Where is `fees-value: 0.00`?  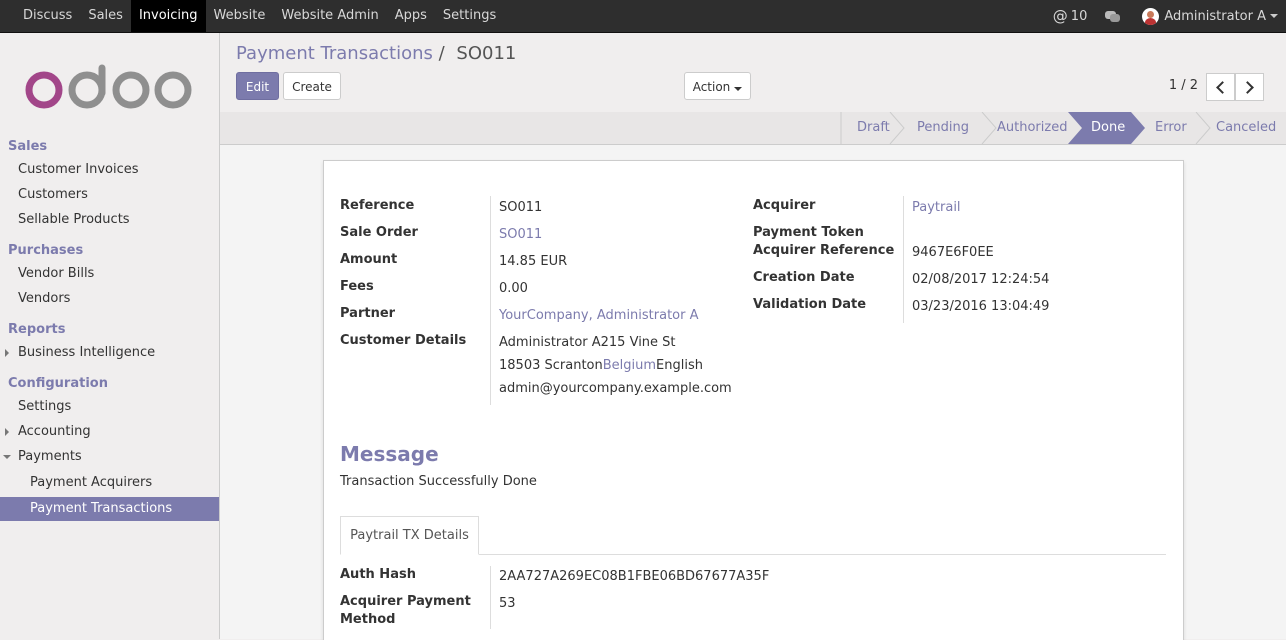 fees-value: 0.00 is located at coordinates (513, 288).